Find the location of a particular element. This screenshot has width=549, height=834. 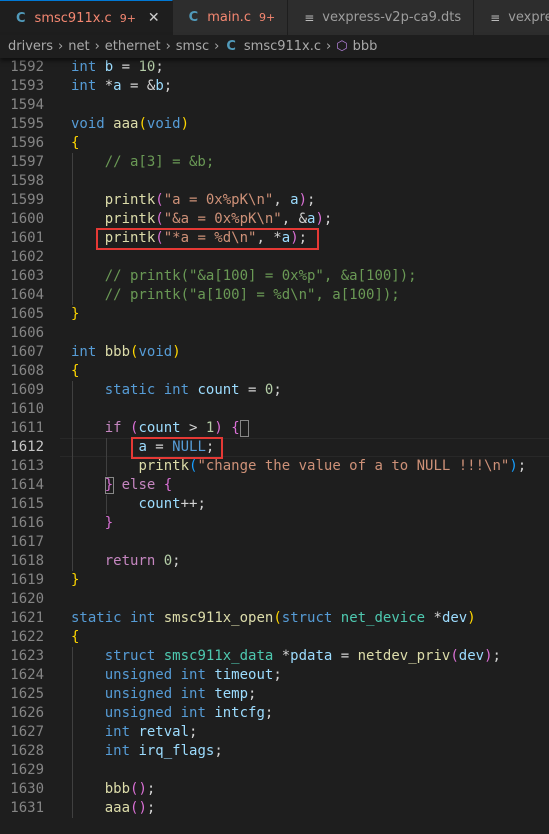

breadcrumb-file: smsc911x.c is located at coordinates (282, 46).